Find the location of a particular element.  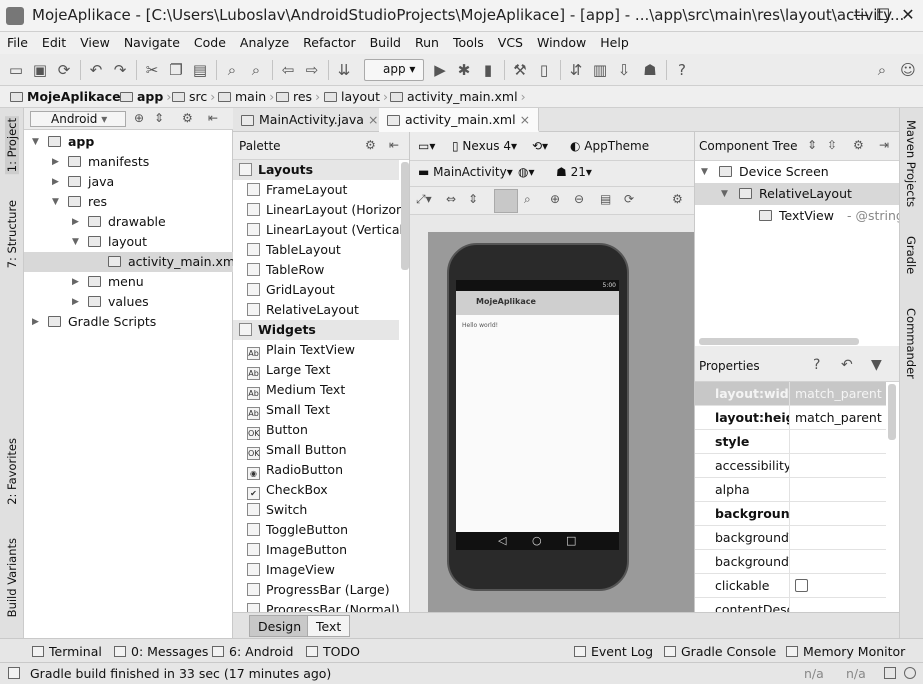

menu-build: Build is located at coordinates (385, 41).